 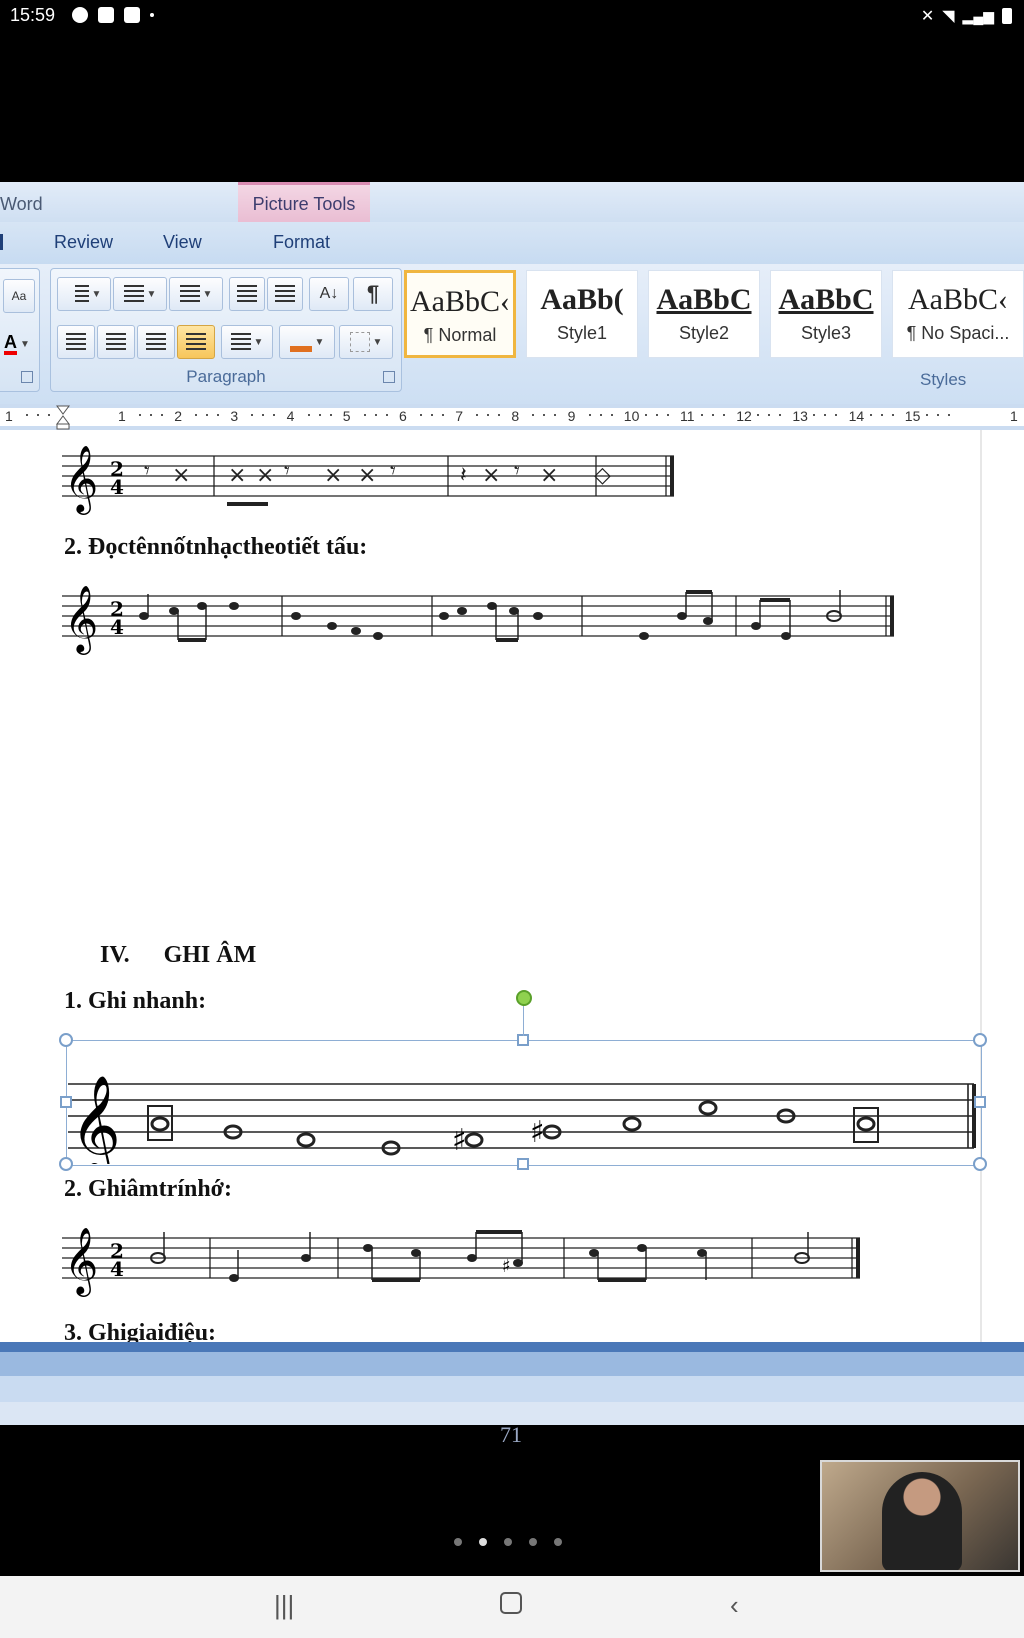 What do you see at coordinates (240, 342) in the screenshot?
I see `line-spacing-icon` at bounding box center [240, 342].